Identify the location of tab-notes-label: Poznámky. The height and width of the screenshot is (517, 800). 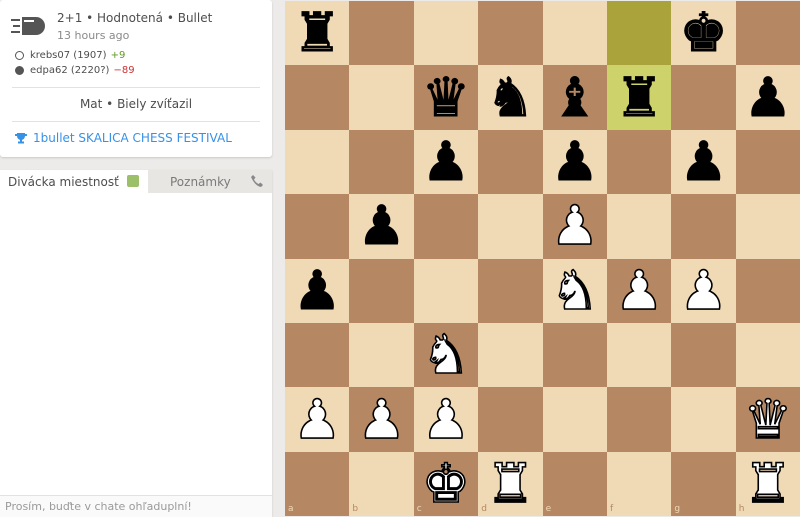
(200, 181).